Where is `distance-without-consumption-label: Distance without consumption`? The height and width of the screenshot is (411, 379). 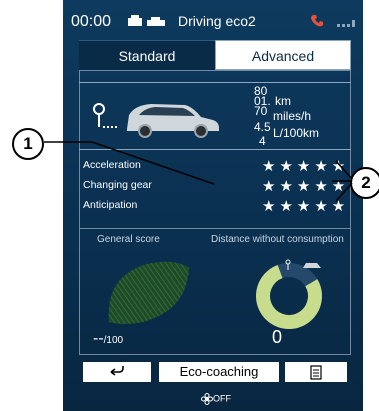 distance-without-consumption-label: Distance without consumption is located at coordinates (277, 239).